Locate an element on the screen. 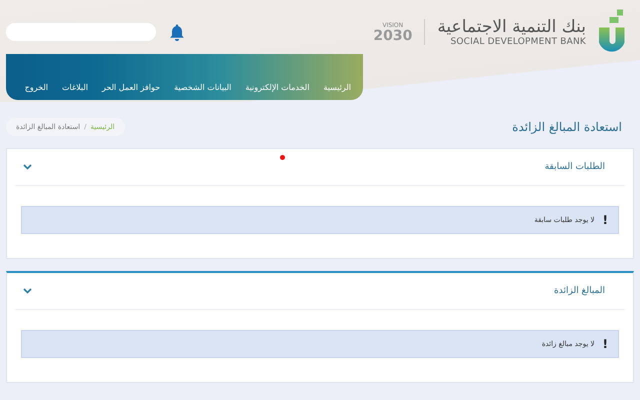 The height and width of the screenshot is (400, 640). nav-link: الخدمات الإلكترونية is located at coordinates (277, 87).